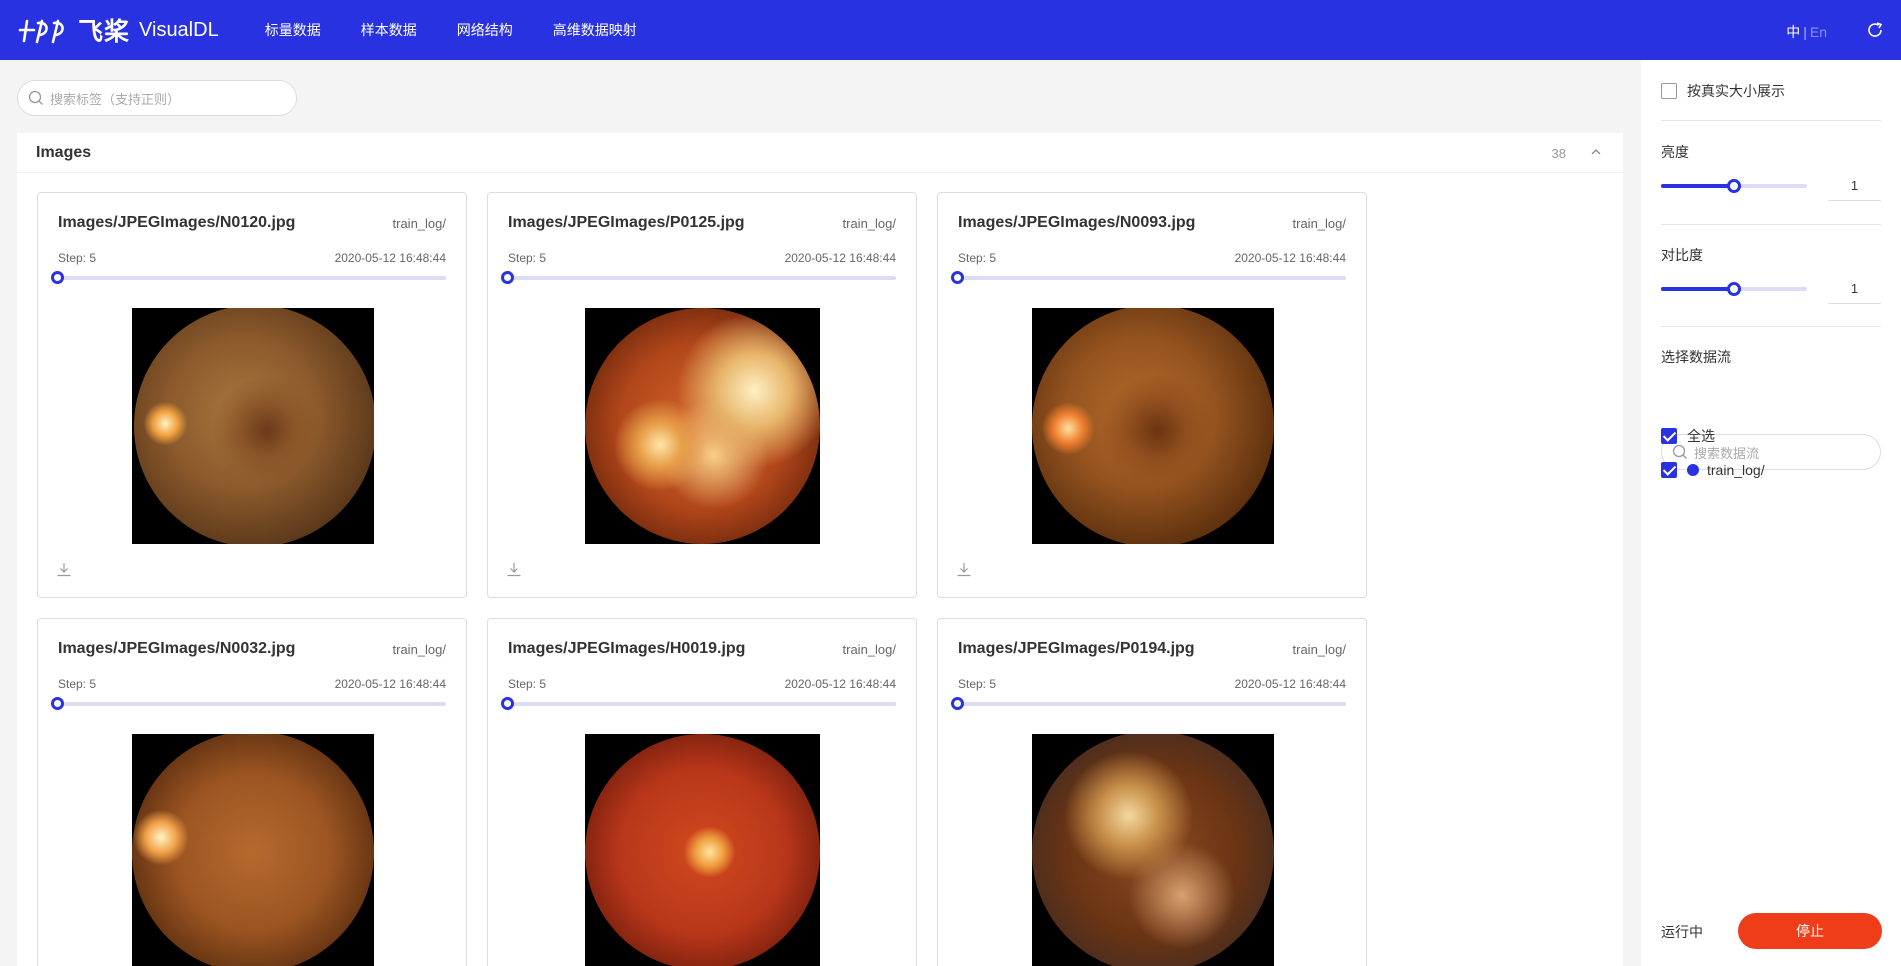 The width and height of the screenshot is (1901, 966). Describe the element at coordinates (1875, 30) in the screenshot. I see `refresh-icon` at that location.